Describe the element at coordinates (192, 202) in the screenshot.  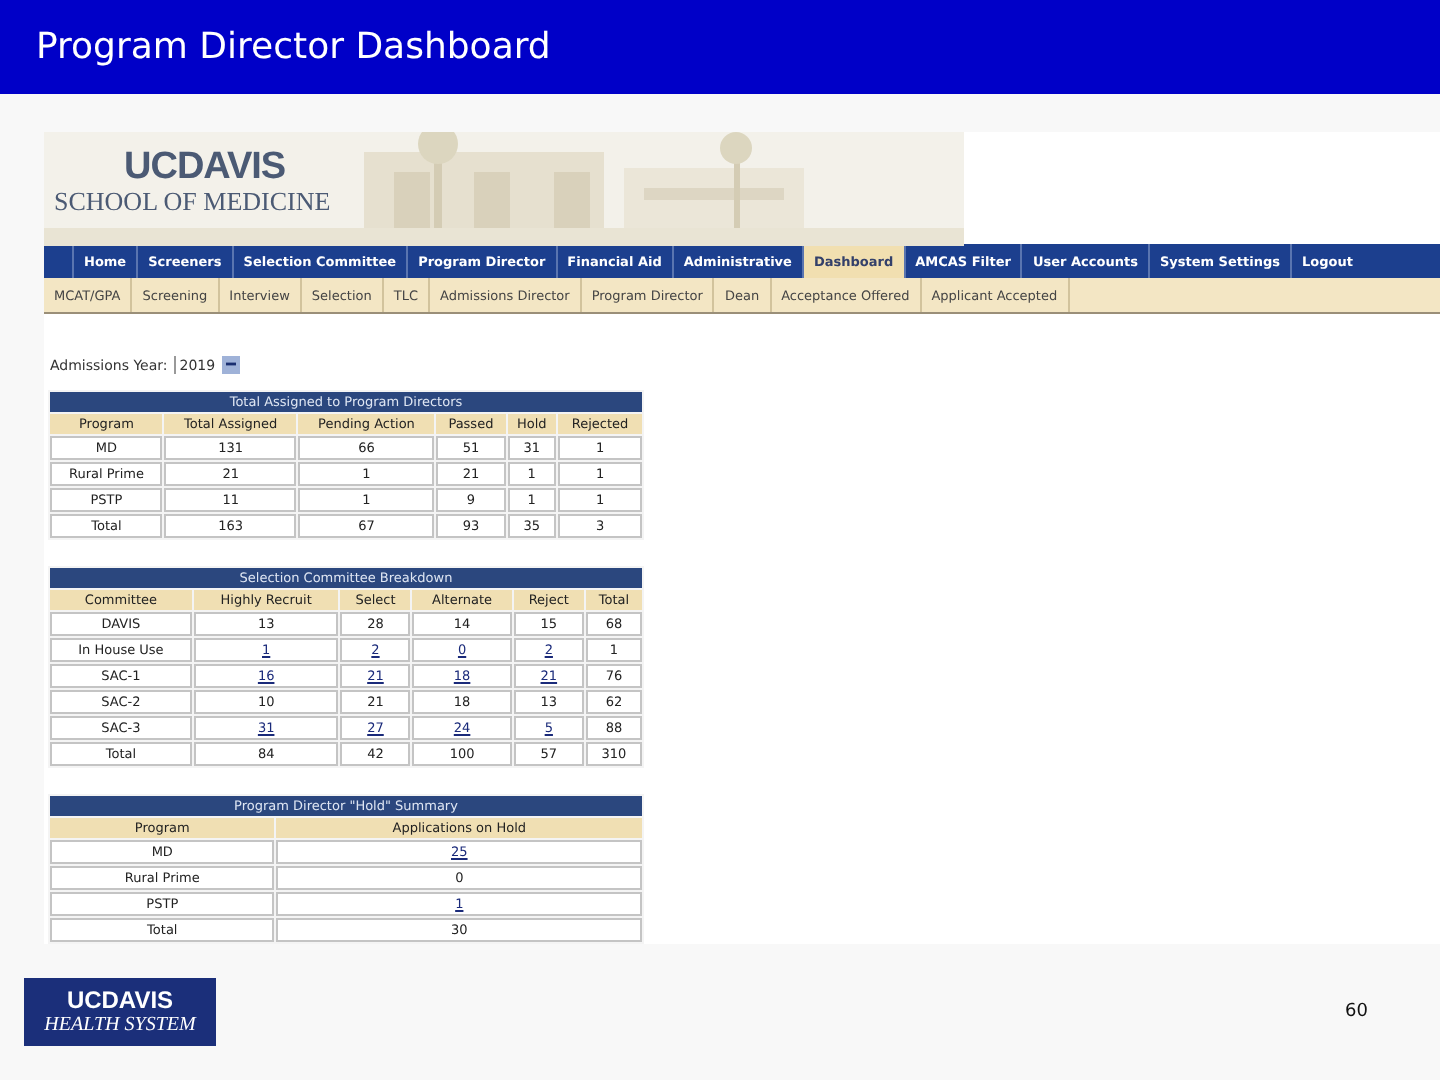
I see `logo-subtitle: SCHOOL OF MEDICINE` at that location.